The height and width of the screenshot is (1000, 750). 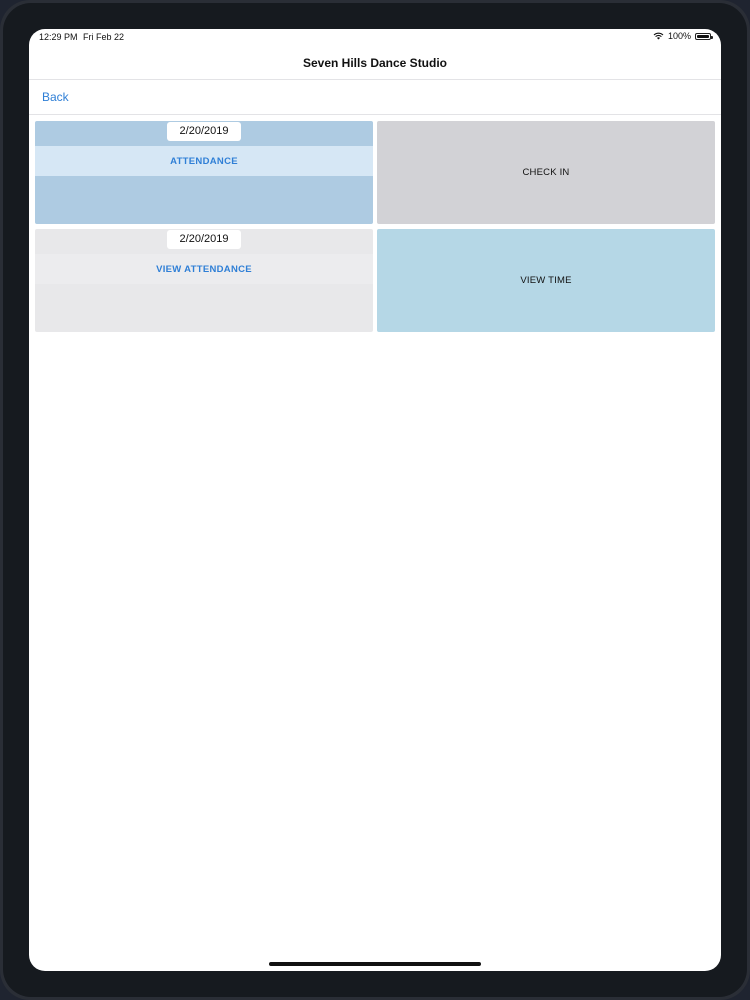 What do you see at coordinates (375, 38) in the screenshot?
I see `status-bar: 12:29 PM Fri Feb 22 100%` at bounding box center [375, 38].